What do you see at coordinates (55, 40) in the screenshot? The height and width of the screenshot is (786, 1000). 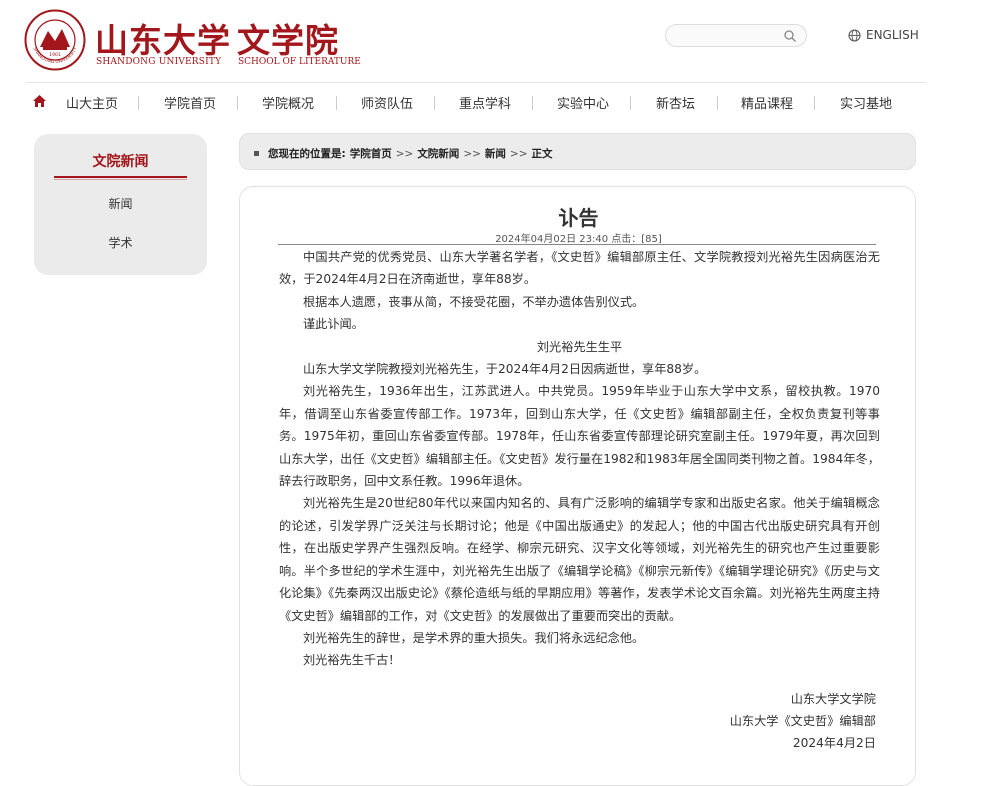 I see `university-seal-logo: 1901 SHANDONG UNIVERSITY` at bounding box center [55, 40].